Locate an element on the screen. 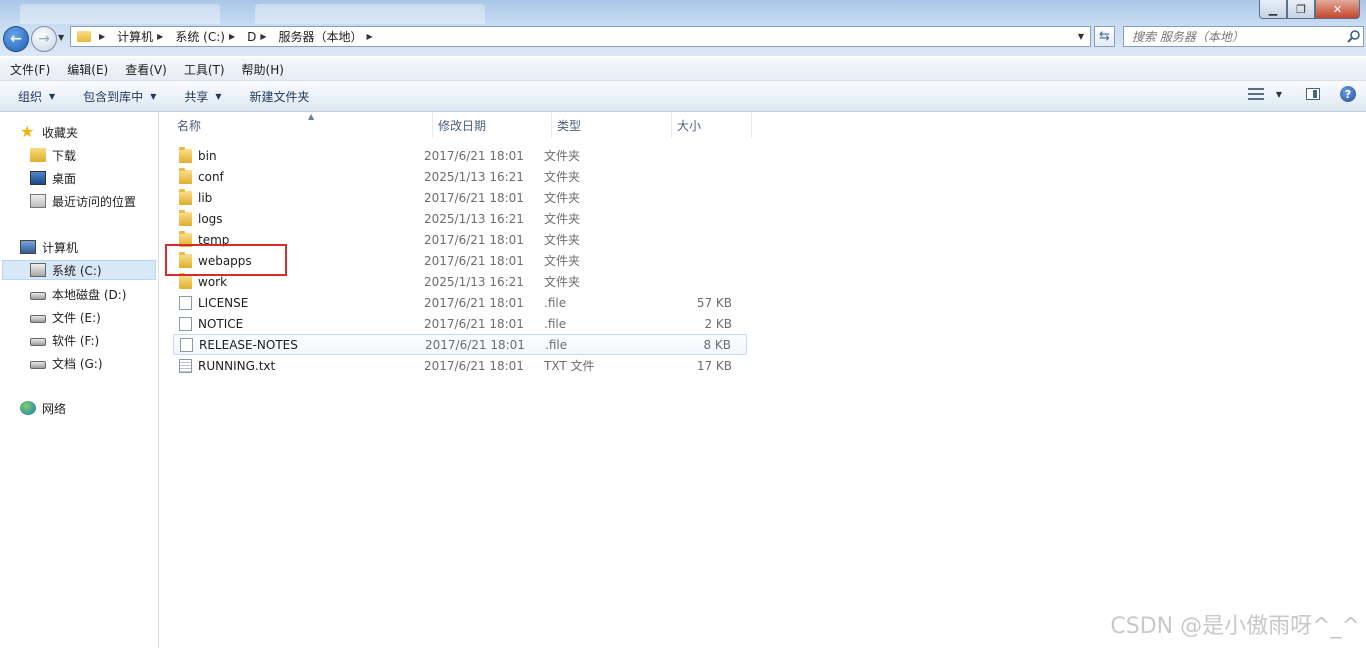 This screenshot has width=1366, height=648. breadcrumb-server-local: 服务器（本地） is located at coordinates (321, 36).